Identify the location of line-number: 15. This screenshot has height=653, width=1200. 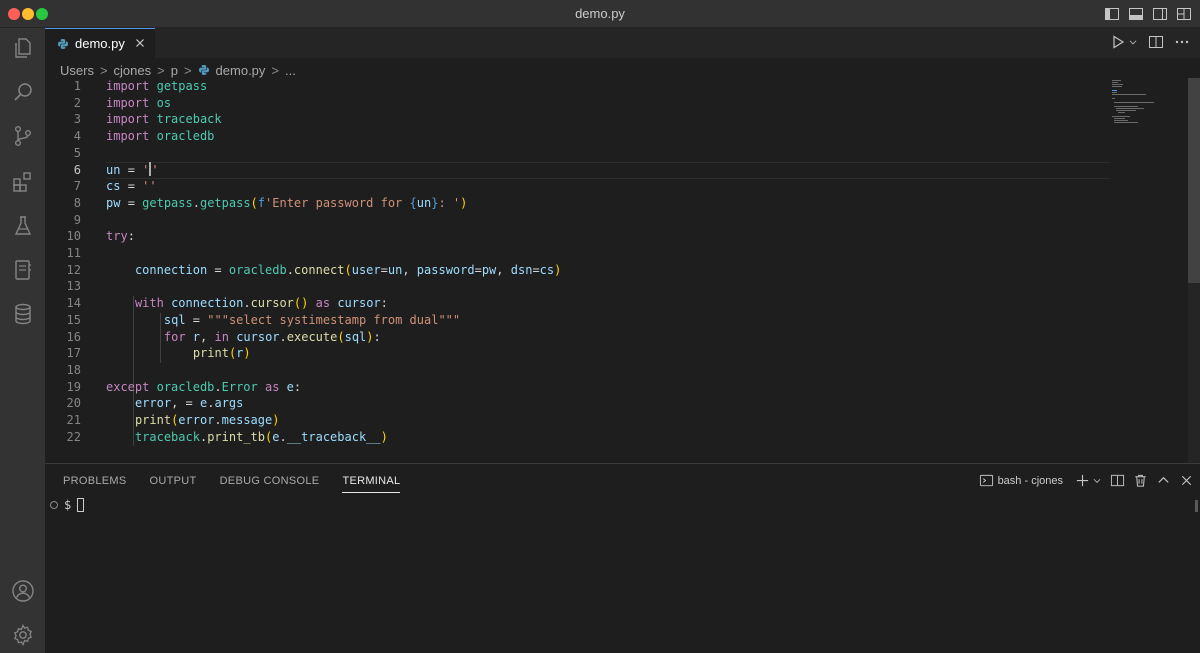
(73, 319).